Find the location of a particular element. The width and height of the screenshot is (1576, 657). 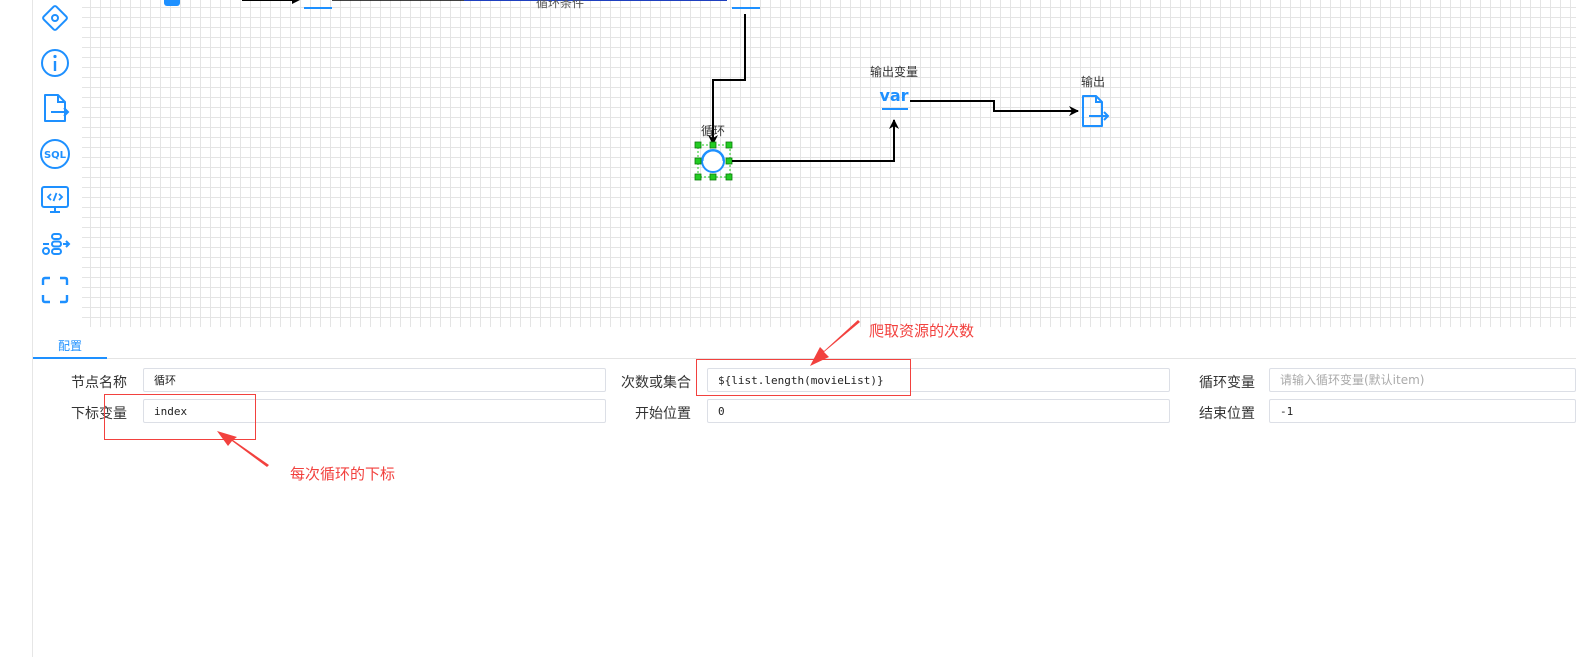

output-node-label: 输出 is located at coordinates (1093, 82).